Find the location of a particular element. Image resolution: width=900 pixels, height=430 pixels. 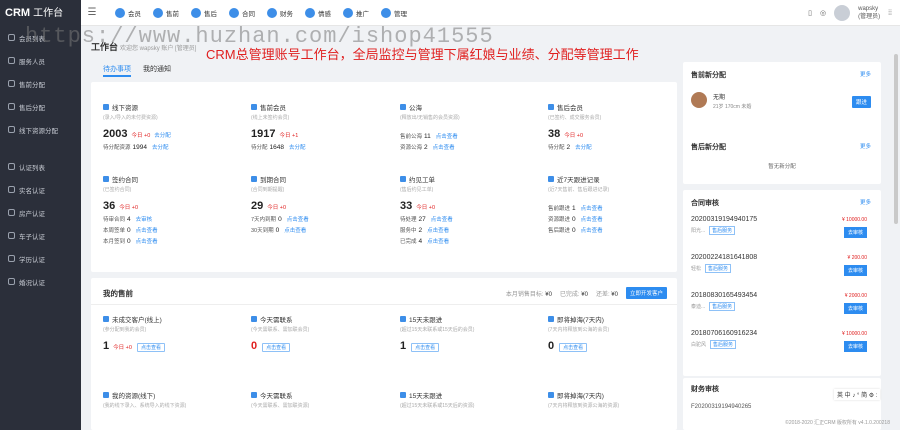

top-nav-item: 情感 is located at coordinates (318, 12).